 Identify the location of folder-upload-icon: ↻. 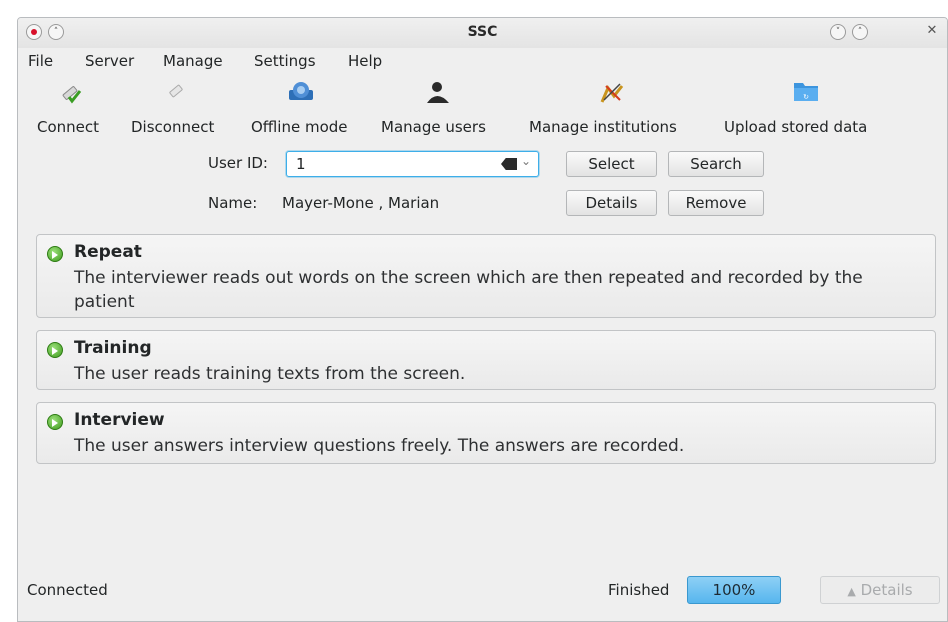
(806, 92).